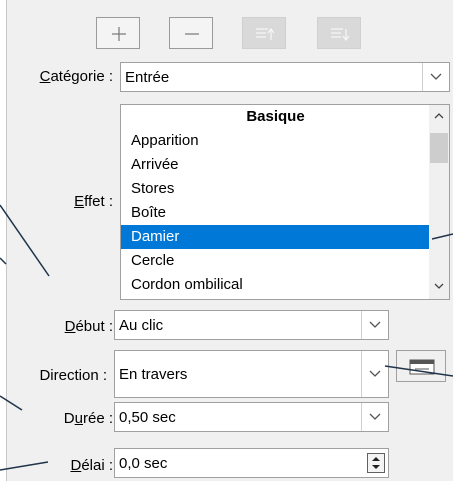 The image size is (453, 481). What do you see at coordinates (251, 325) in the screenshot?
I see `start-select: Au clic` at bounding box center [251, 325].